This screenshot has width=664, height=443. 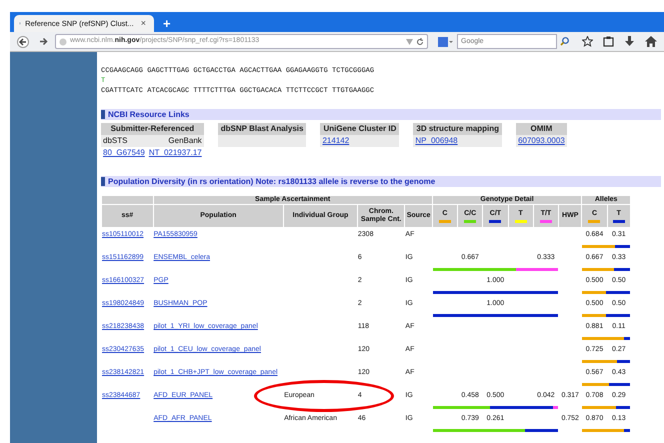 I want to click on search-engine-icon, so click(x=446, y=41).